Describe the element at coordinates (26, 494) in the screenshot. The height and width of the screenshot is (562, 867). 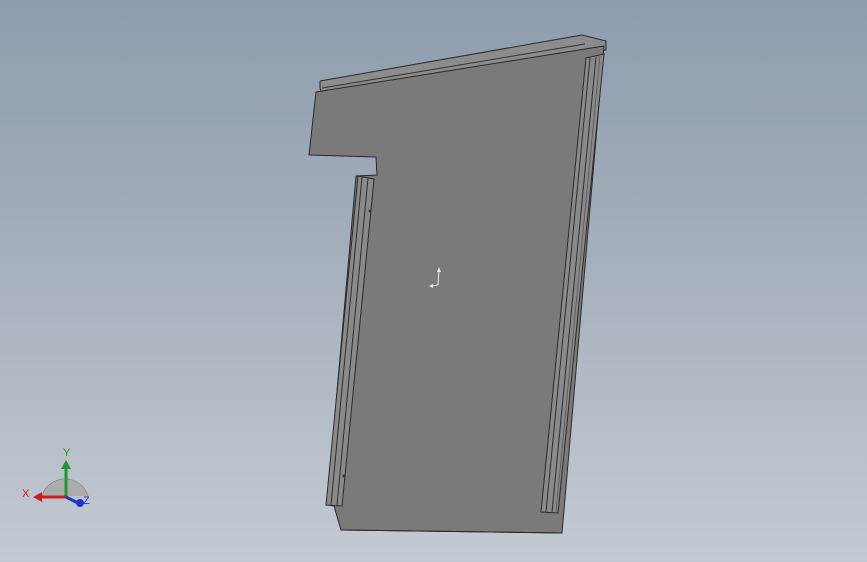
I see `x-axis-label: X` at that location.